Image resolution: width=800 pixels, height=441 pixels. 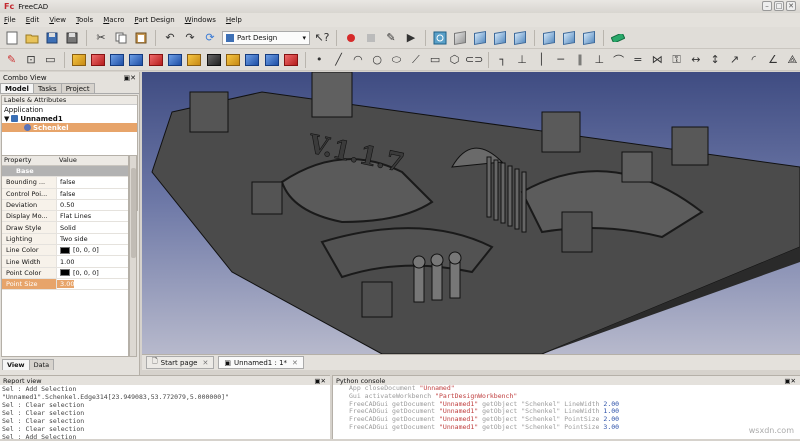 I want to click on property-row: Point Color [0, 0, 0], so click(x=65, y=273).